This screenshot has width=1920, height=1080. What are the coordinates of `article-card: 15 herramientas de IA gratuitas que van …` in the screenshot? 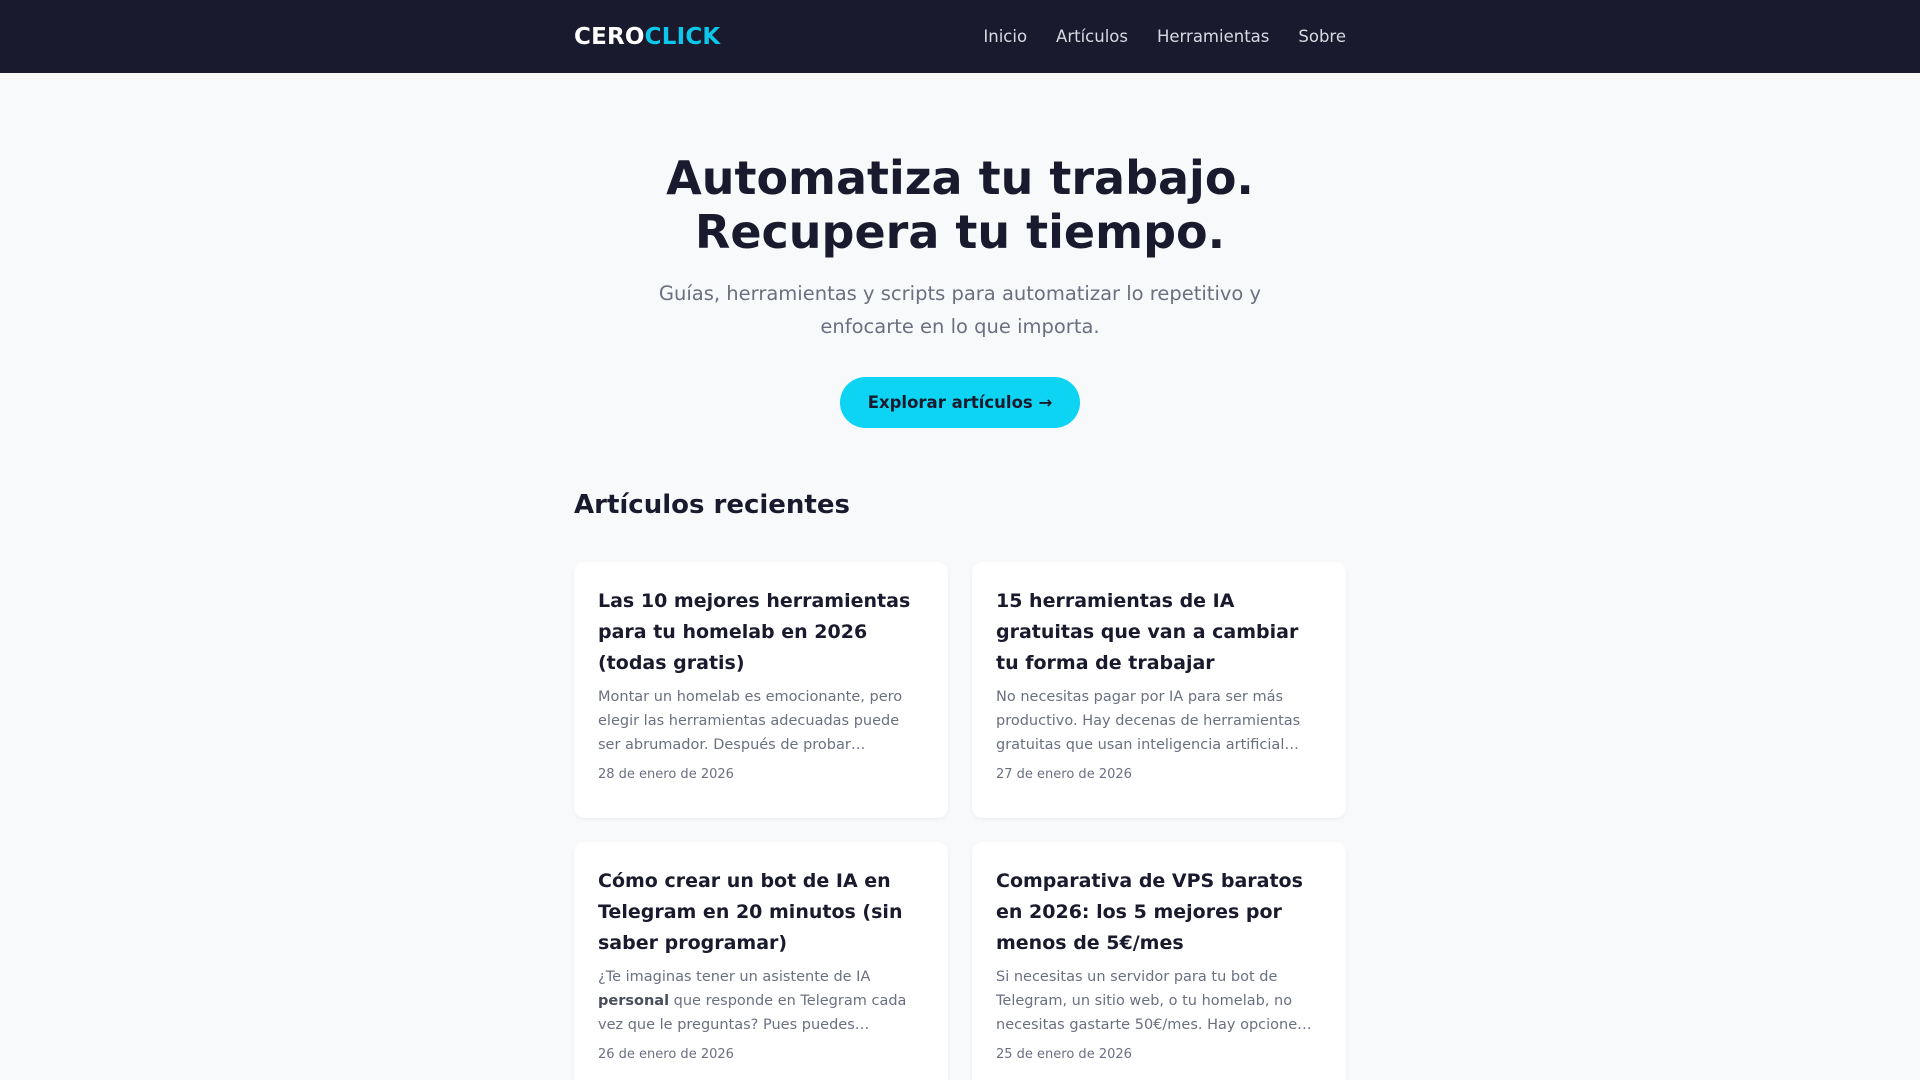 It's located at (1159, 690).